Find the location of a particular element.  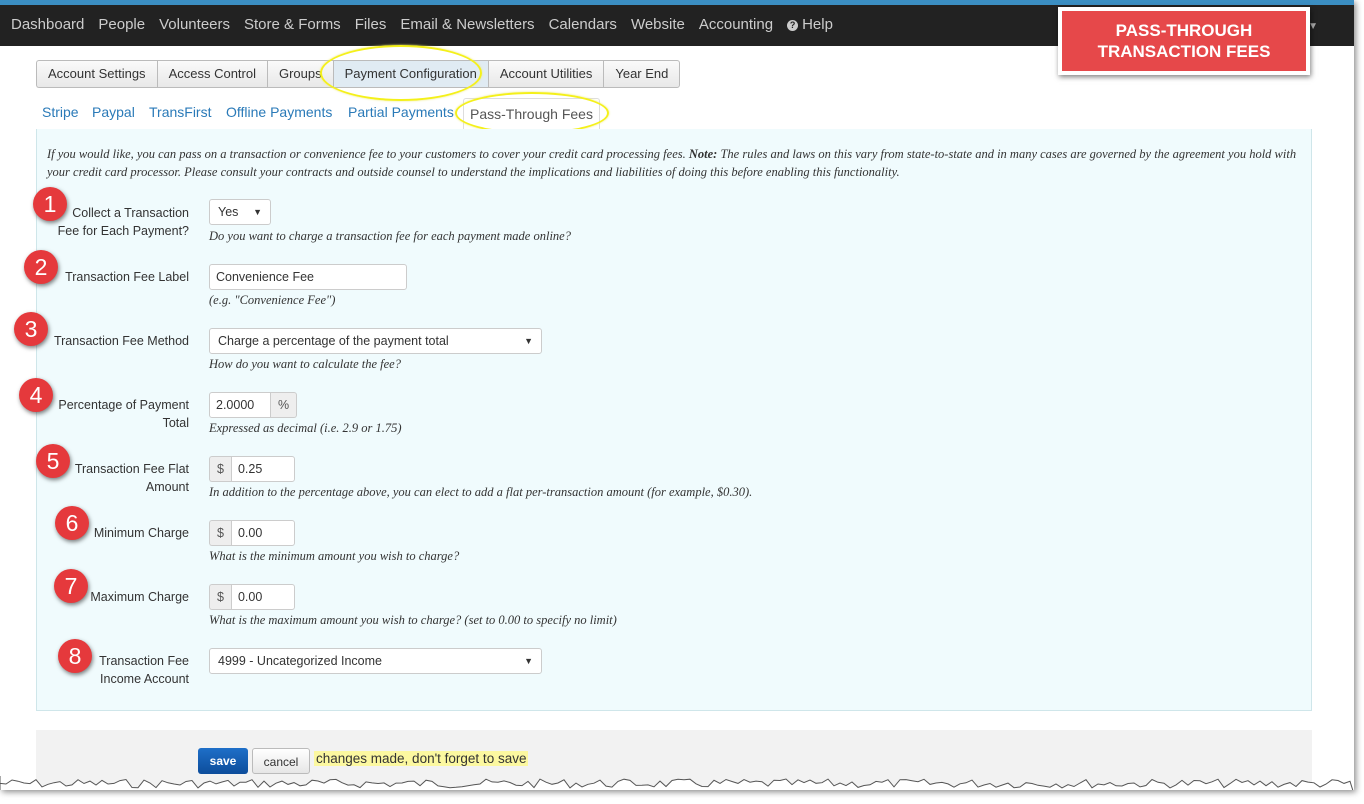

nav-help-label: Help is located at coordinates (817, 24).